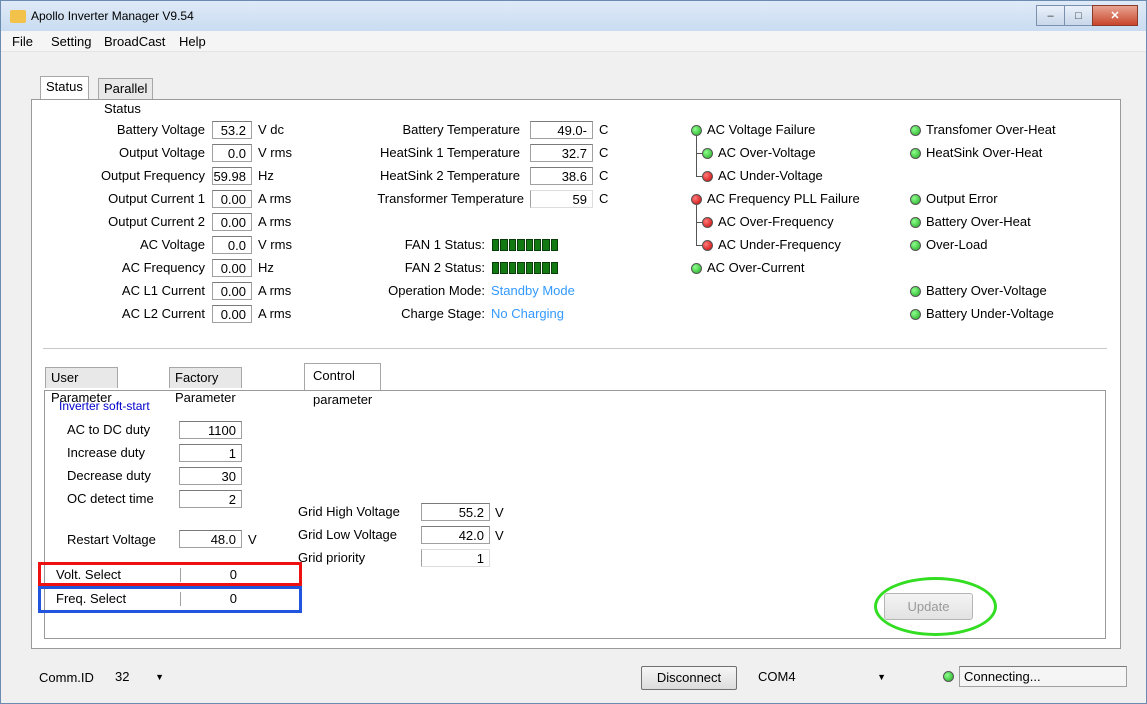 The width and height of the screenshot is (1147, 704). What do you see at coordinates (604, 152) in the screenshot?
I see `heatsink-1-temperature-unit: C` at bounding box center [604, 152].